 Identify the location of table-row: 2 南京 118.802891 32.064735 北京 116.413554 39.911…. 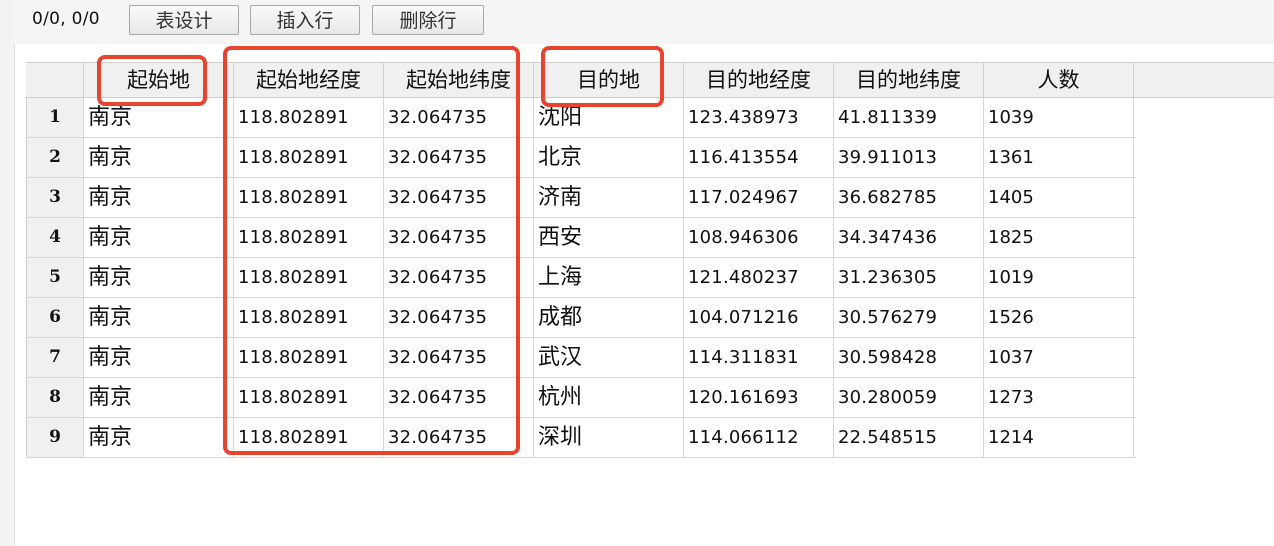
(581, 158).